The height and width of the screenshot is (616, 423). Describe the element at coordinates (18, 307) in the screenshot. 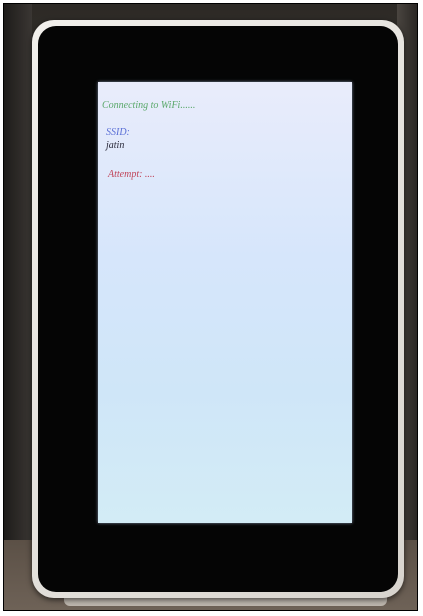

I see `background-wall-left` at that location.